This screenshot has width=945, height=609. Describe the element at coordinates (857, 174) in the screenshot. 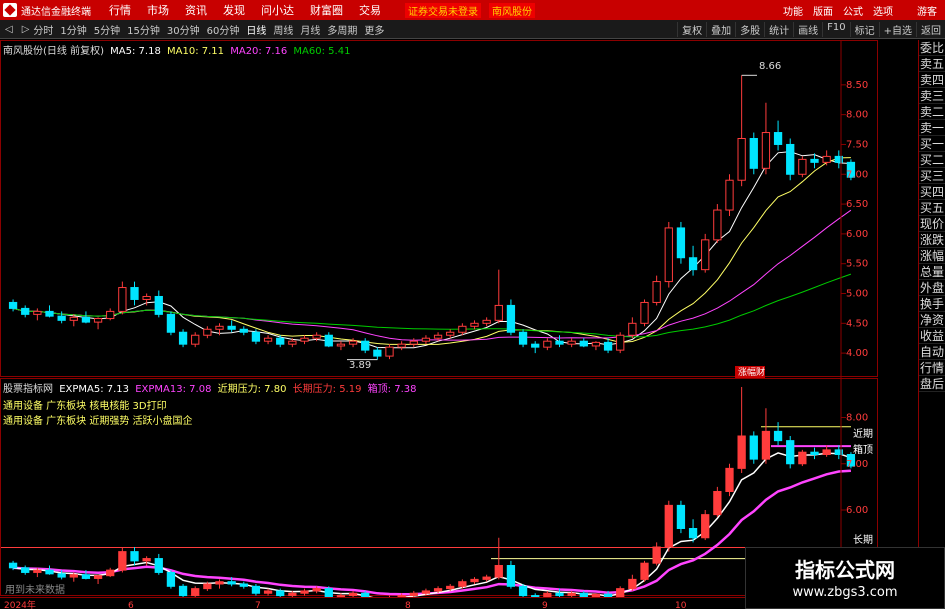

I see `y-tick-3: 7.00` at that location.